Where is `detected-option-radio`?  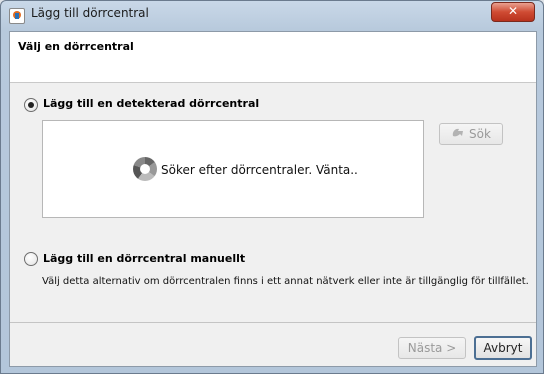 detected-option-radio is located at coordinates (31, 105).